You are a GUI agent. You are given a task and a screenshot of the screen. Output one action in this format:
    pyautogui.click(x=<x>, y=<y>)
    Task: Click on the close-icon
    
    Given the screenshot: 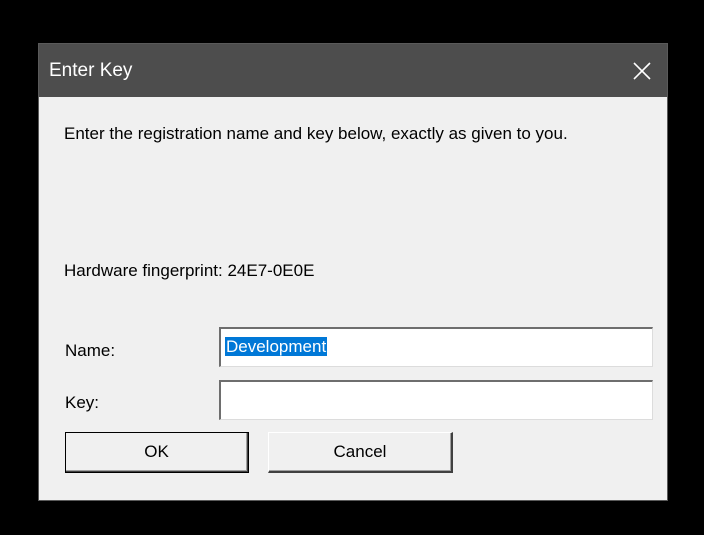 What is the action you would take?
    pyautogui.click(x=642, y=70)
    